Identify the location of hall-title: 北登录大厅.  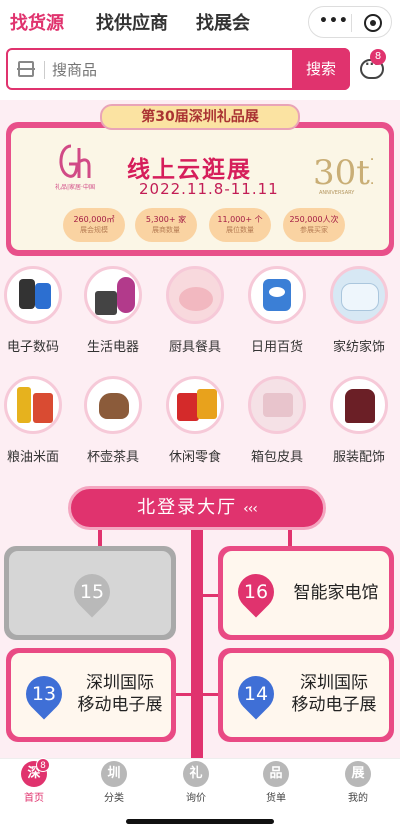
(187, 507).